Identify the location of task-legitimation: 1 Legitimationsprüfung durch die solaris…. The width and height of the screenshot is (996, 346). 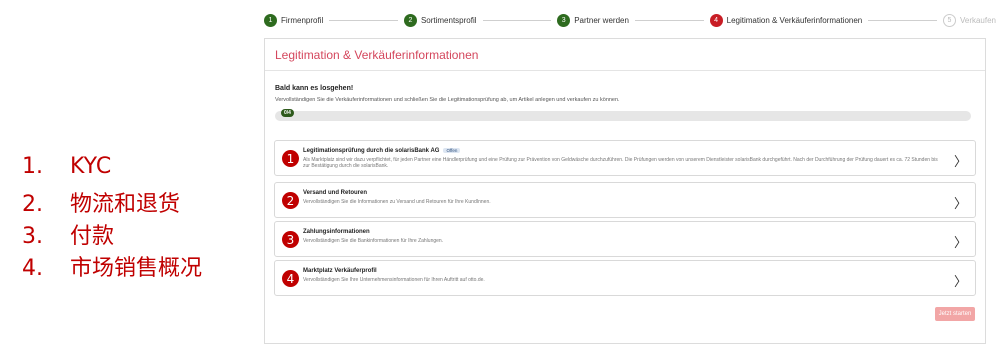
(625, 158).